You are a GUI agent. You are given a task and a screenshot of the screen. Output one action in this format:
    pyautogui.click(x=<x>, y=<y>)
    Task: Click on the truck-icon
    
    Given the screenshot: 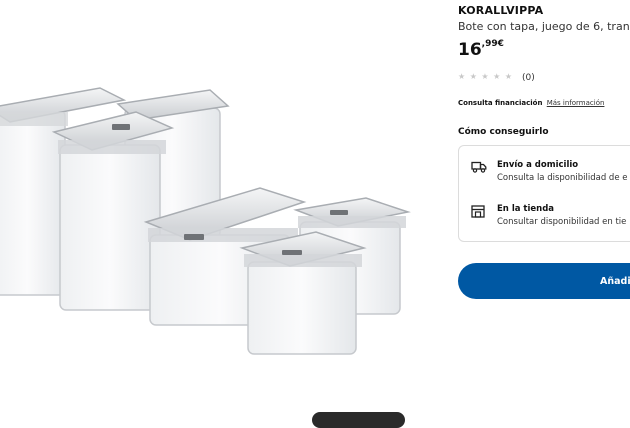 What is the action you would take?
    pyautogui.click(x=479, y=167)
    